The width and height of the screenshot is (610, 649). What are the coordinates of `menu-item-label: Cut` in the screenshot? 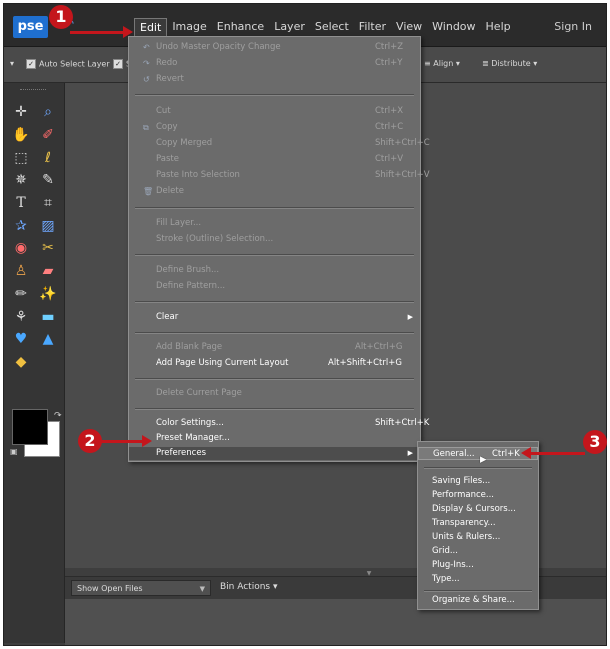 It's located at (163, 111).